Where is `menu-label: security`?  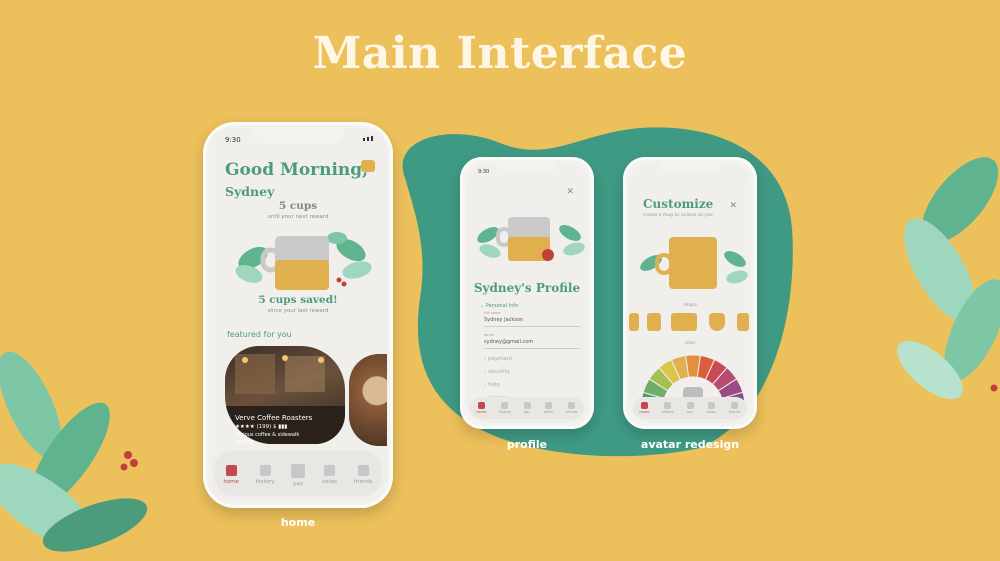 menu-label: security is located at coordinates (498, 372).